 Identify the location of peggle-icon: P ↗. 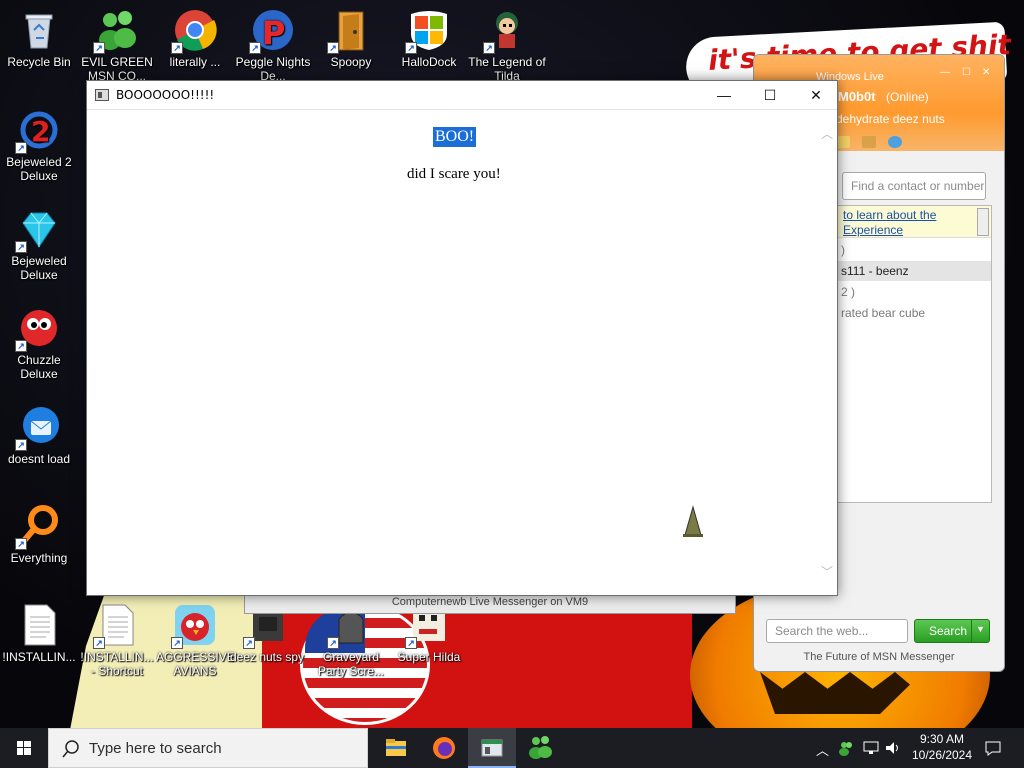
(272, 31).